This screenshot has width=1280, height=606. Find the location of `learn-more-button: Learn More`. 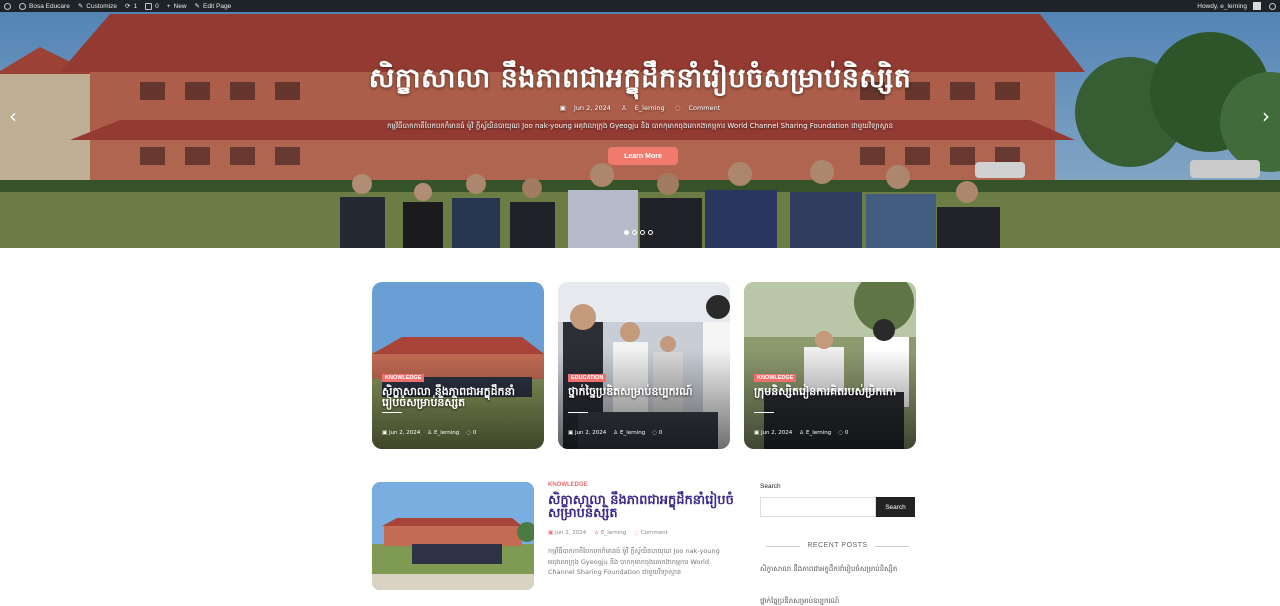

learn-more-button: Learn More is located at coordinates (643, 156).